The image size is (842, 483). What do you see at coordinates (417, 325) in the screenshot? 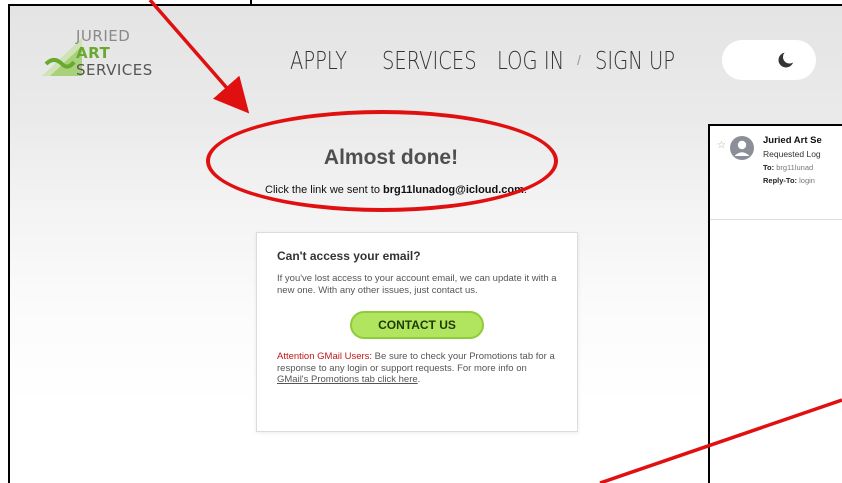
I see `contact-us-button: CONTACT US` at bounding box center [417, 325].